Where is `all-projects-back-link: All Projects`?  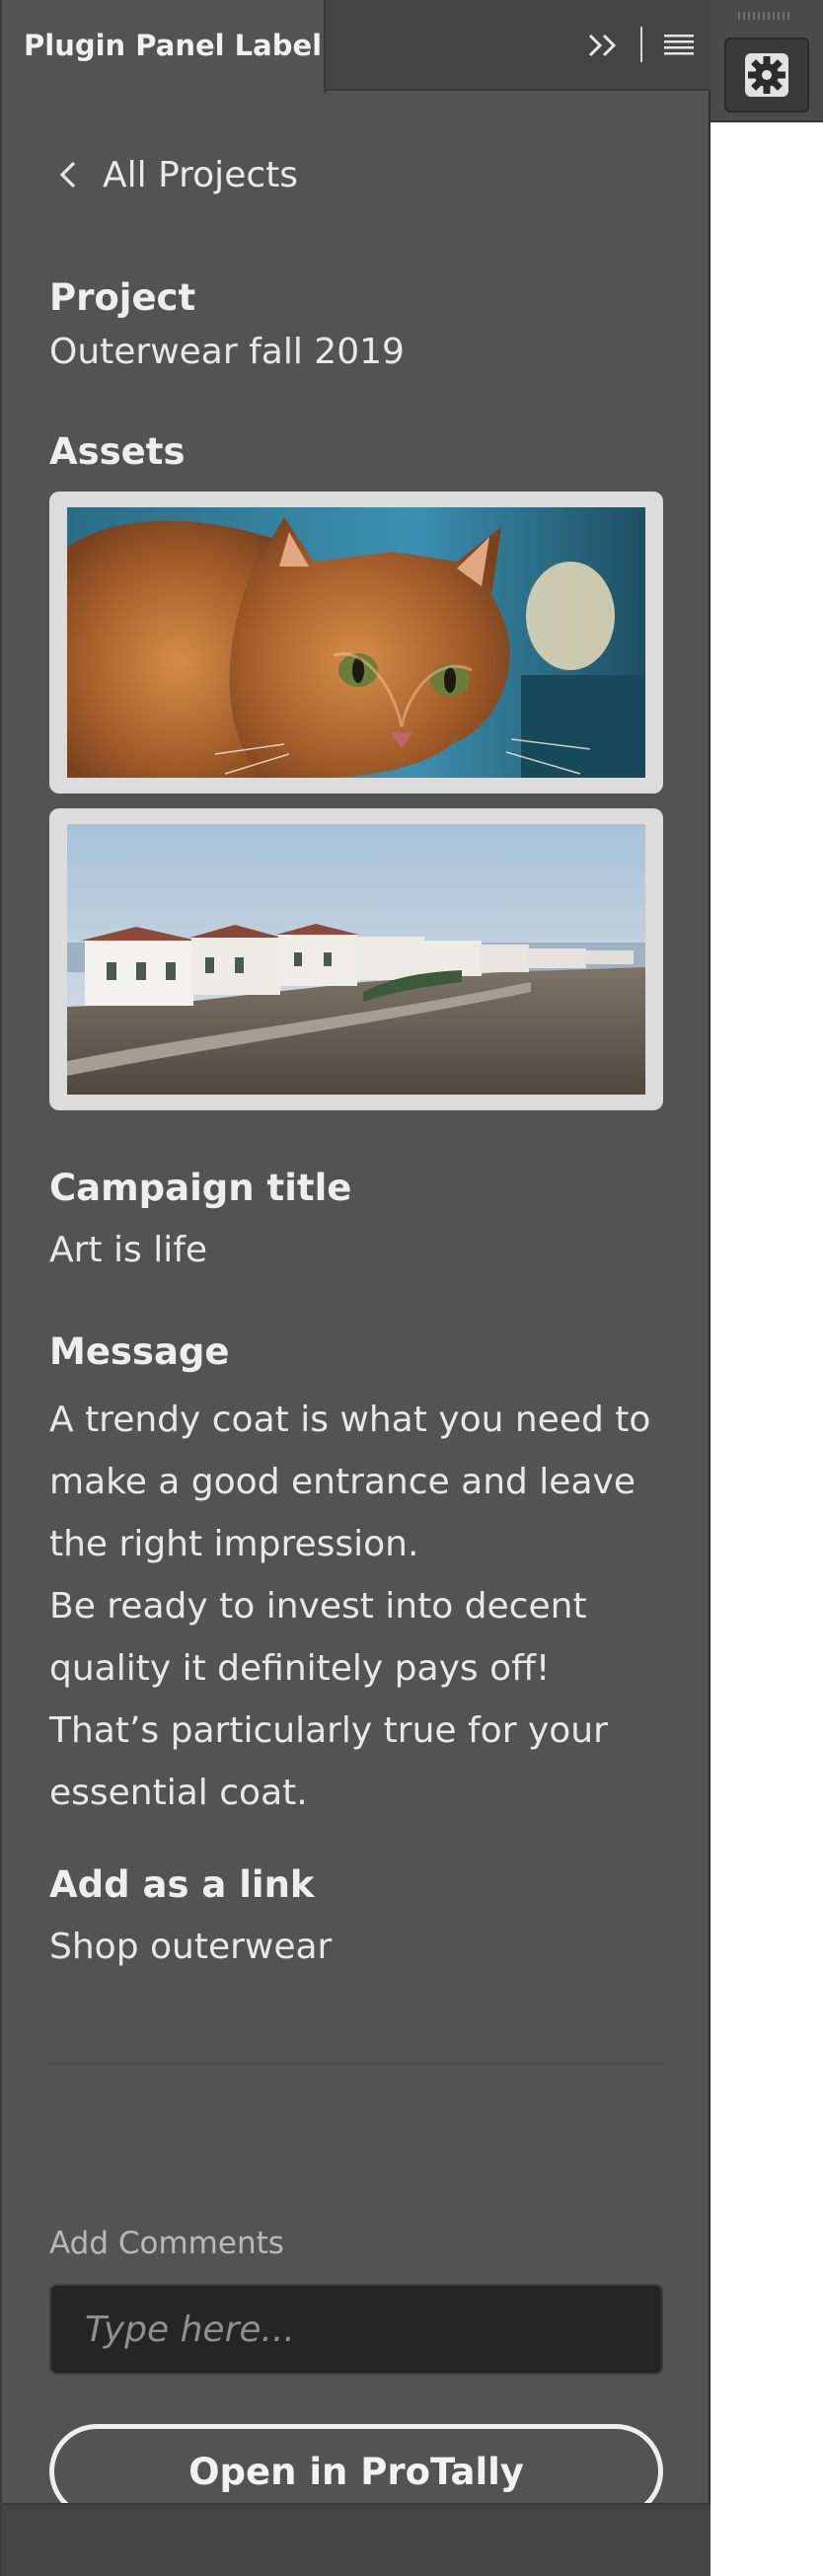 all-projects-back-link: All Projects is located at coordinates (187, 174).